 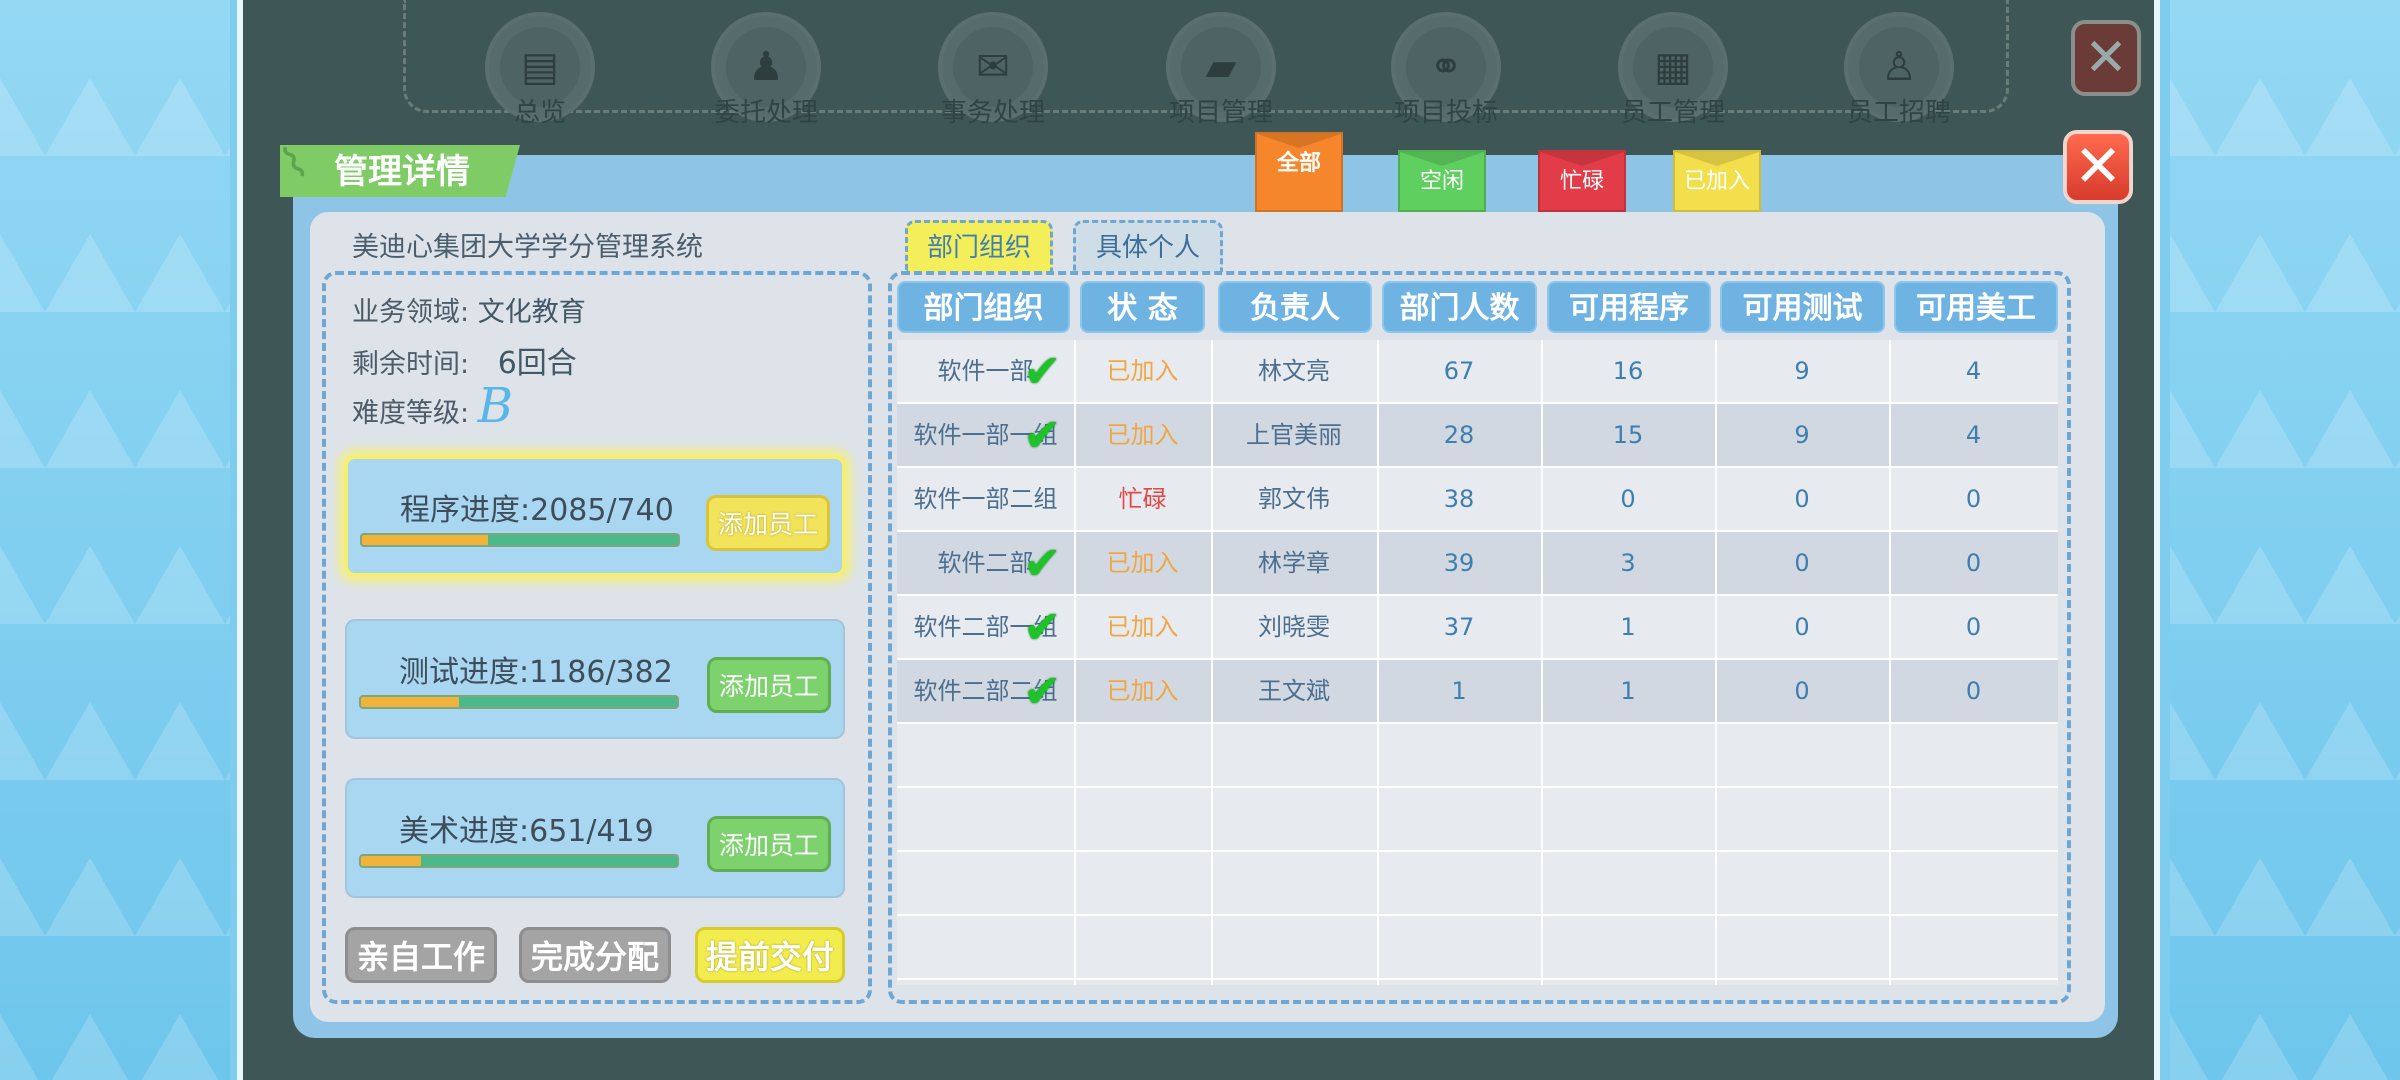 I want to click on cell-count: 37, so click(x=1459, y=627).